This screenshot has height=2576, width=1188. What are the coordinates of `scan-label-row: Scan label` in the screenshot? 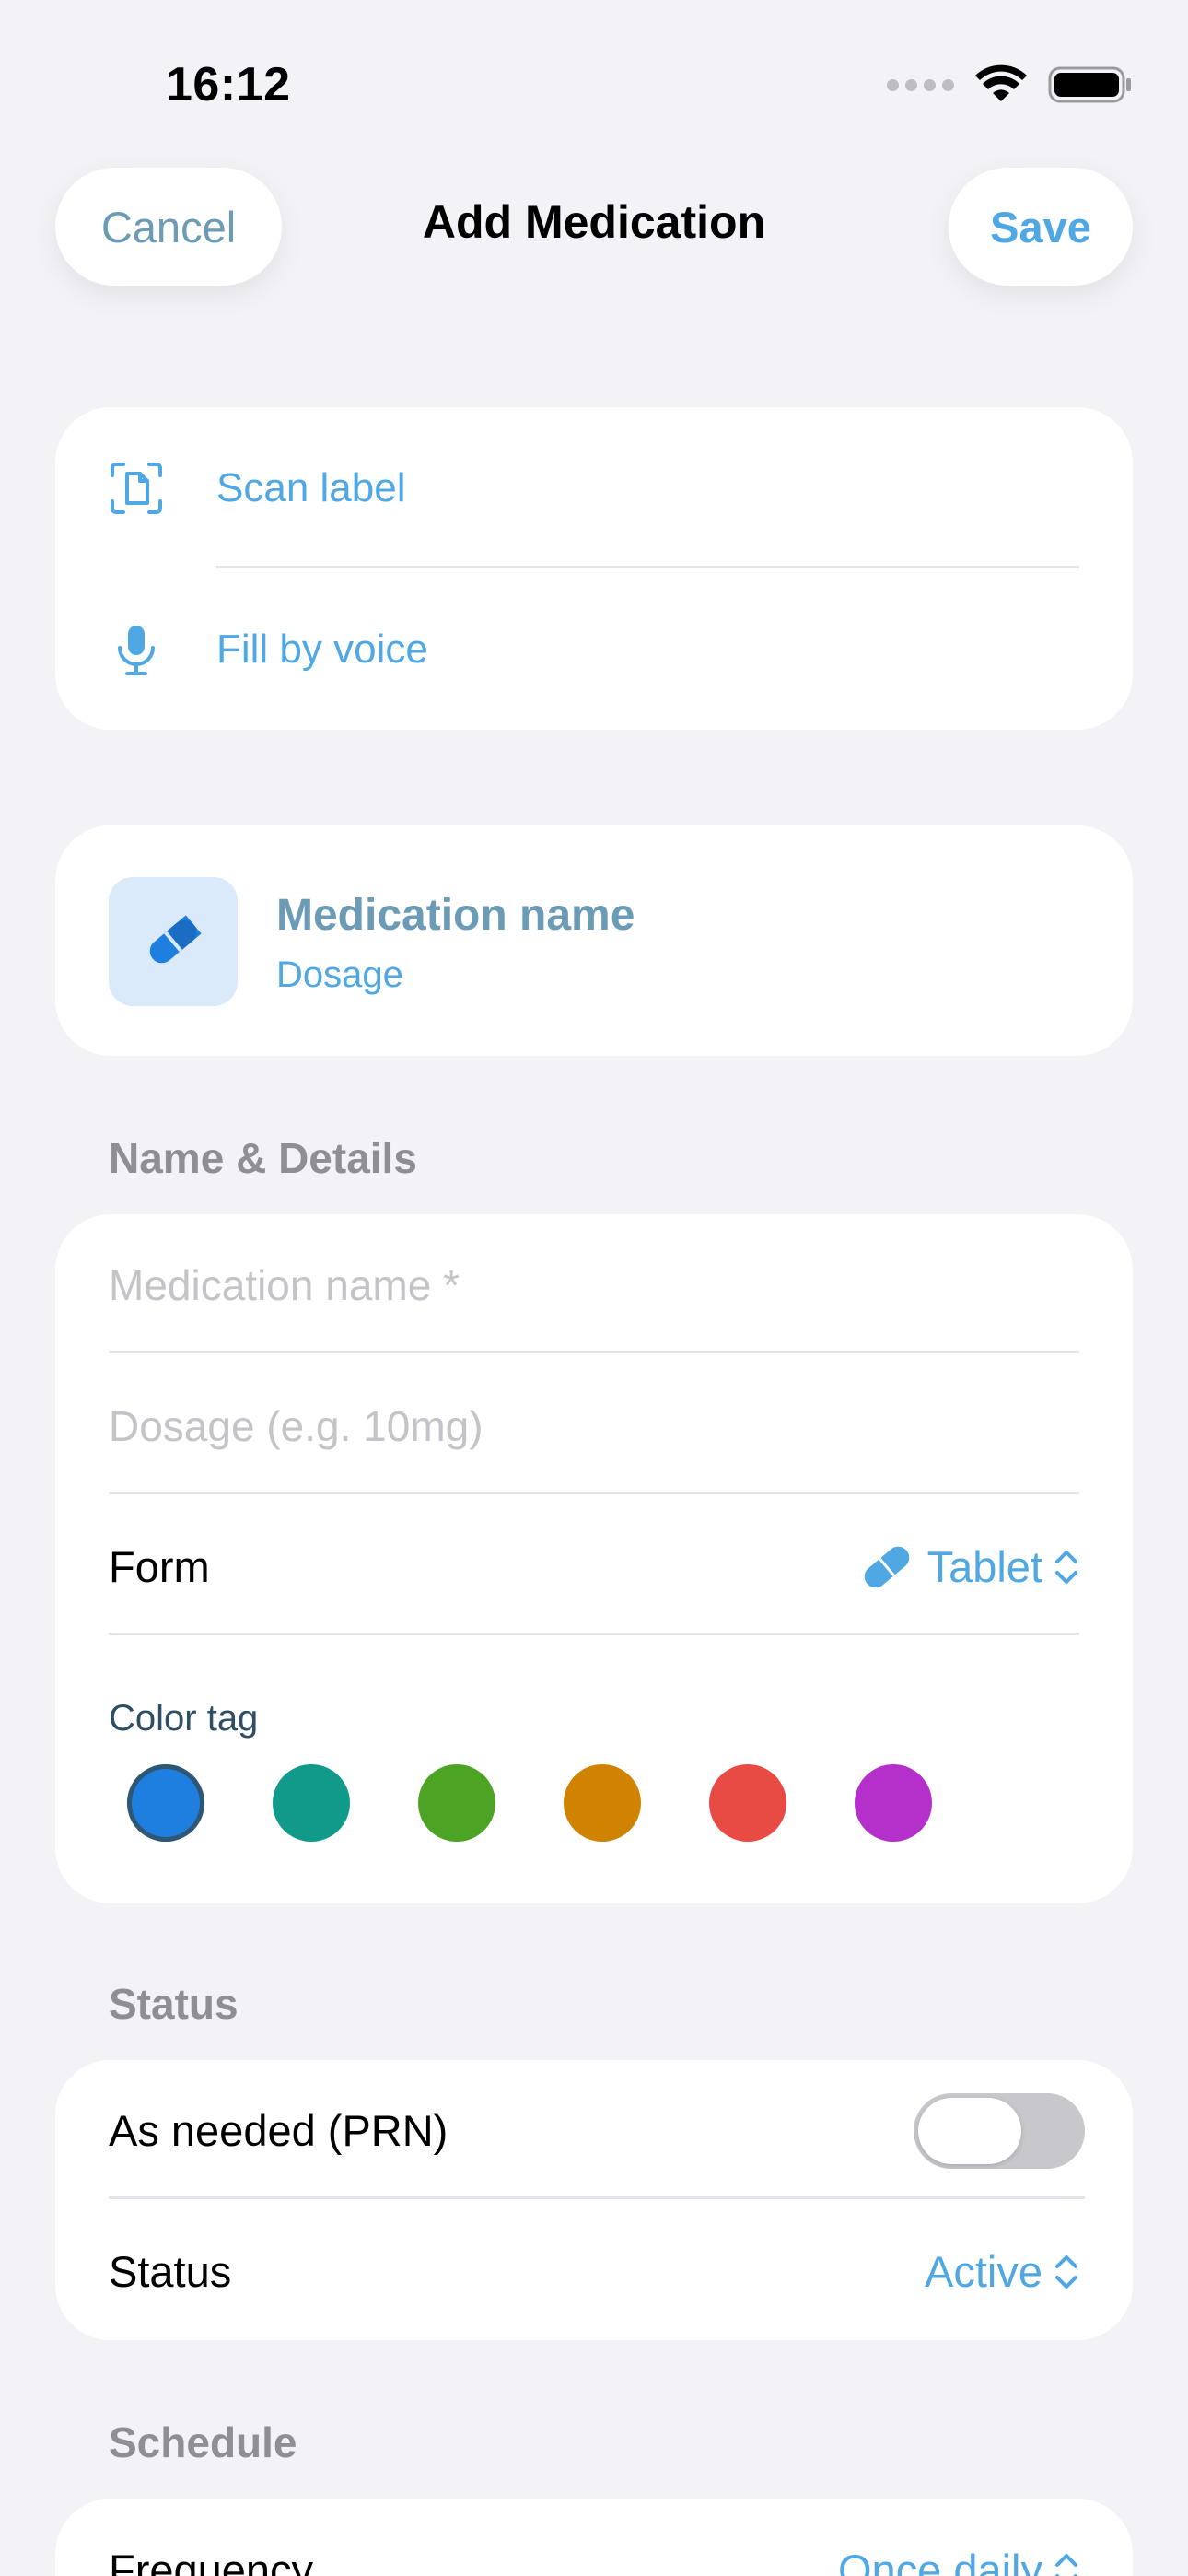 It's located at (594, 487).